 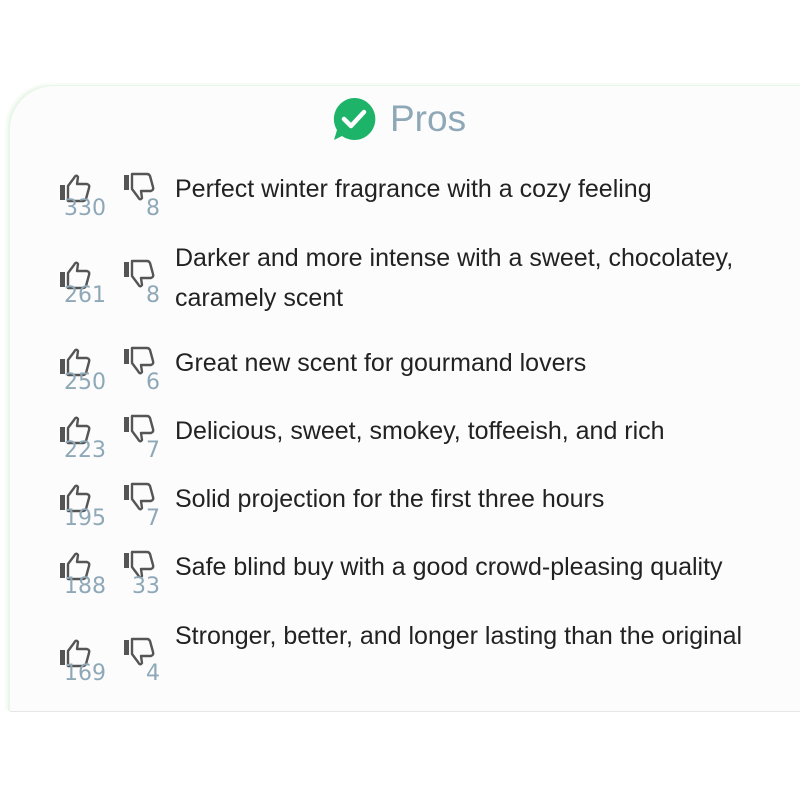 I want to click on check-badge-icon, so click(x=354, y=118).